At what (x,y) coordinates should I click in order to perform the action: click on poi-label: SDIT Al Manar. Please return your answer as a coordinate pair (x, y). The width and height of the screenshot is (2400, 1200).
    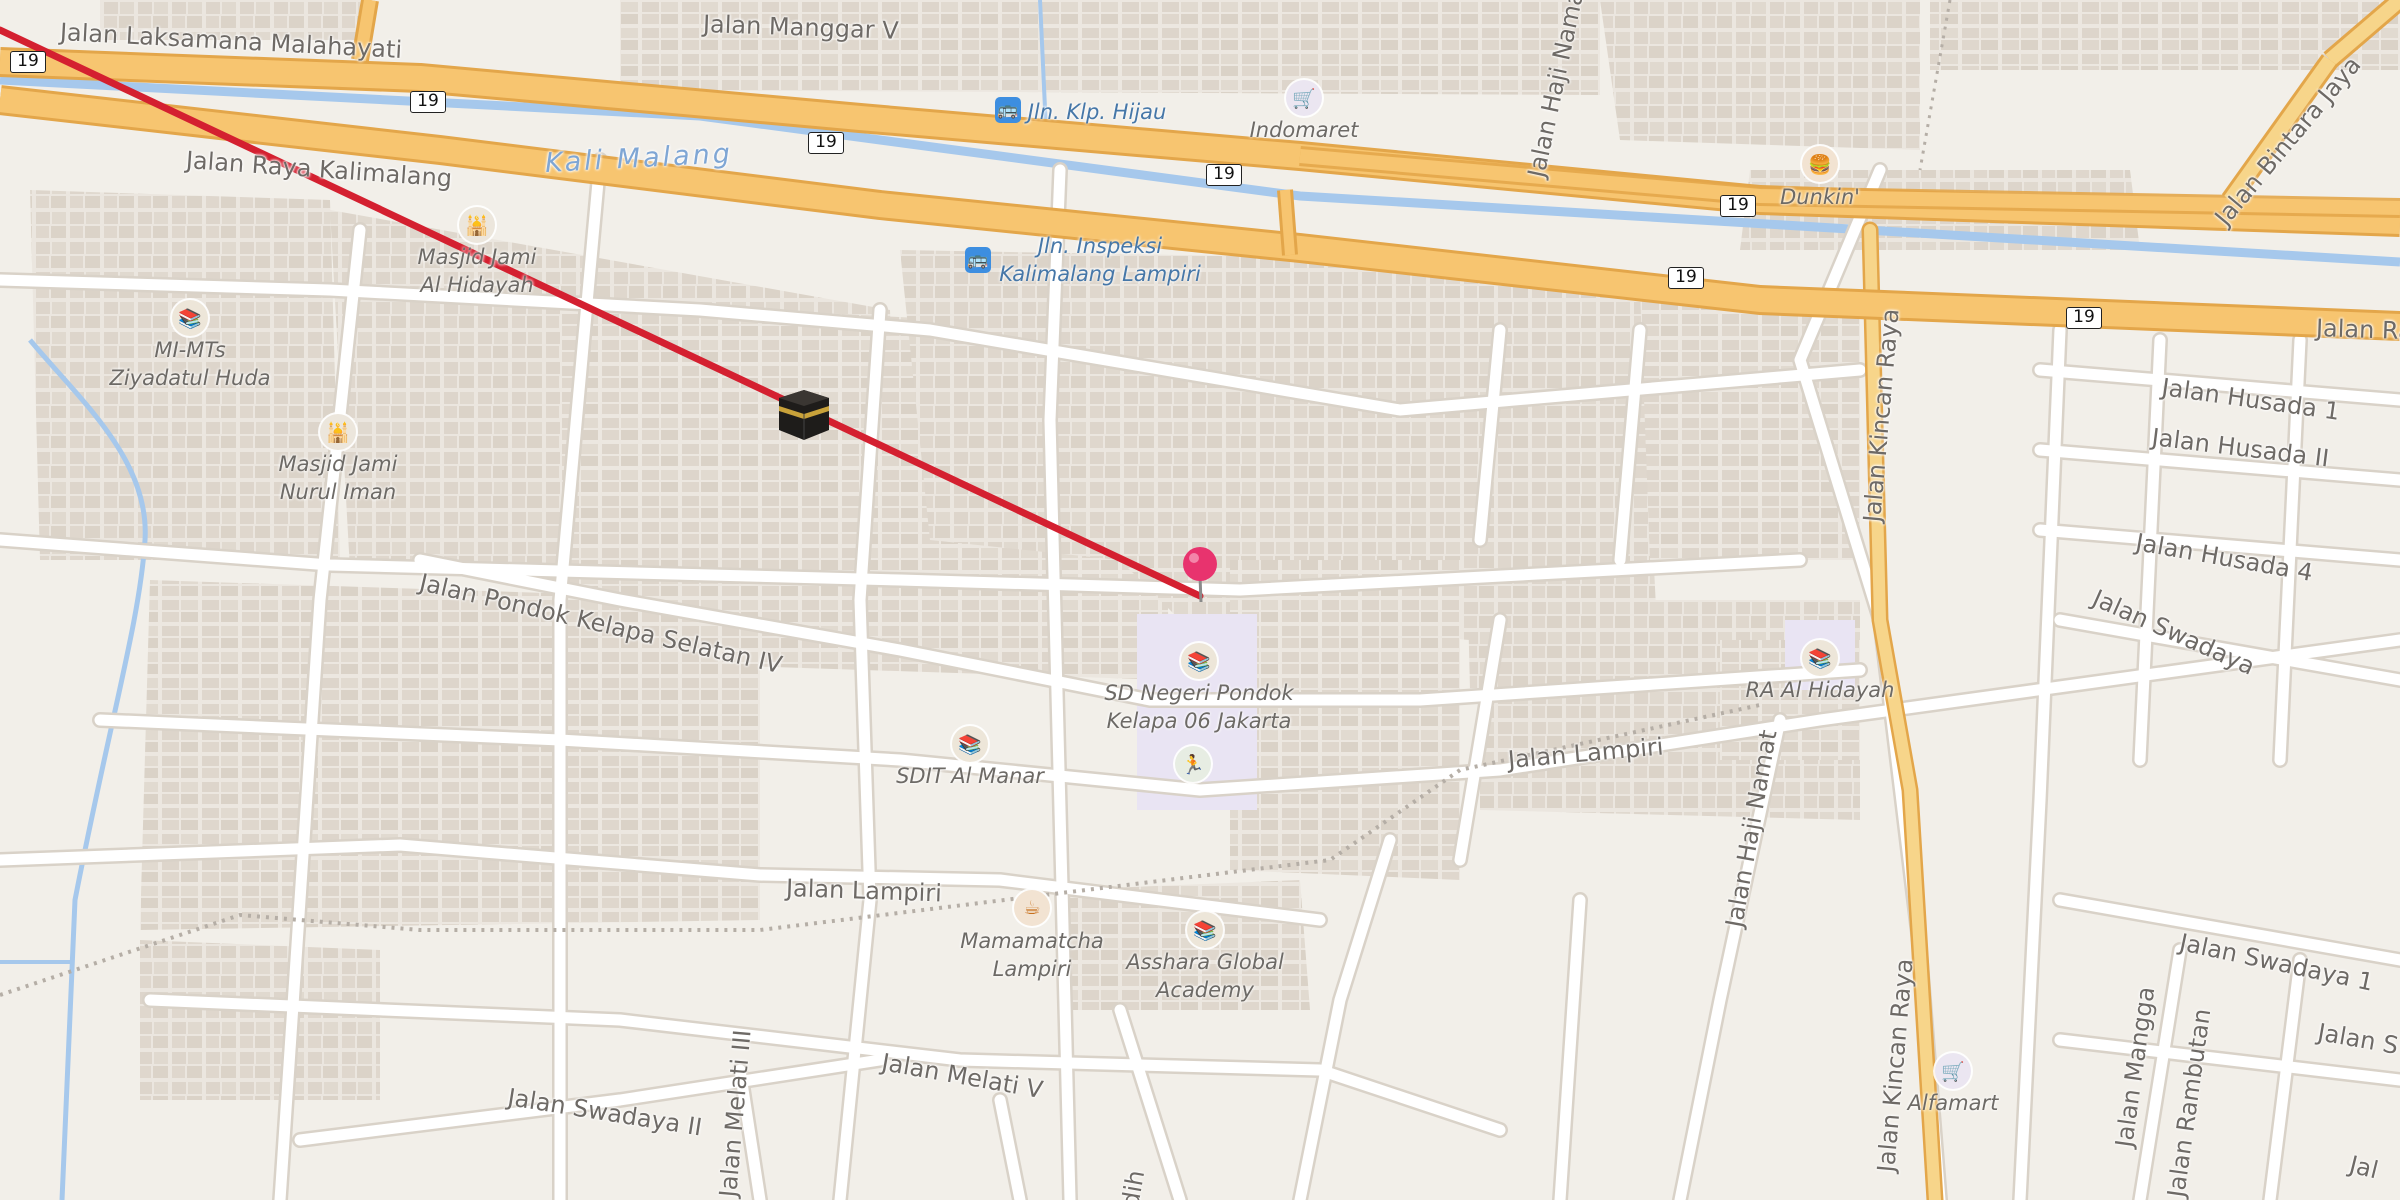
    Looking at the image, I should click on (970, 776).